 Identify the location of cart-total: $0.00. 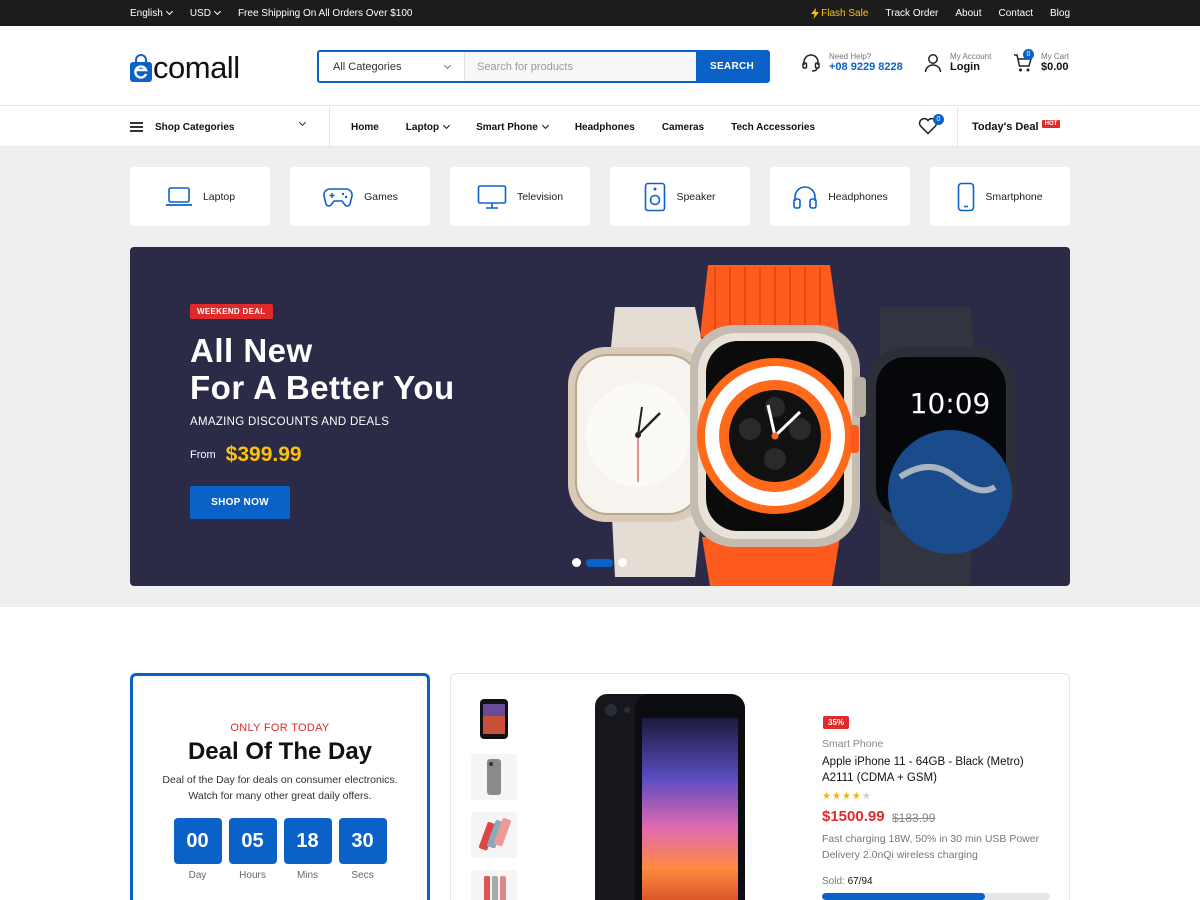
(1055, 67).